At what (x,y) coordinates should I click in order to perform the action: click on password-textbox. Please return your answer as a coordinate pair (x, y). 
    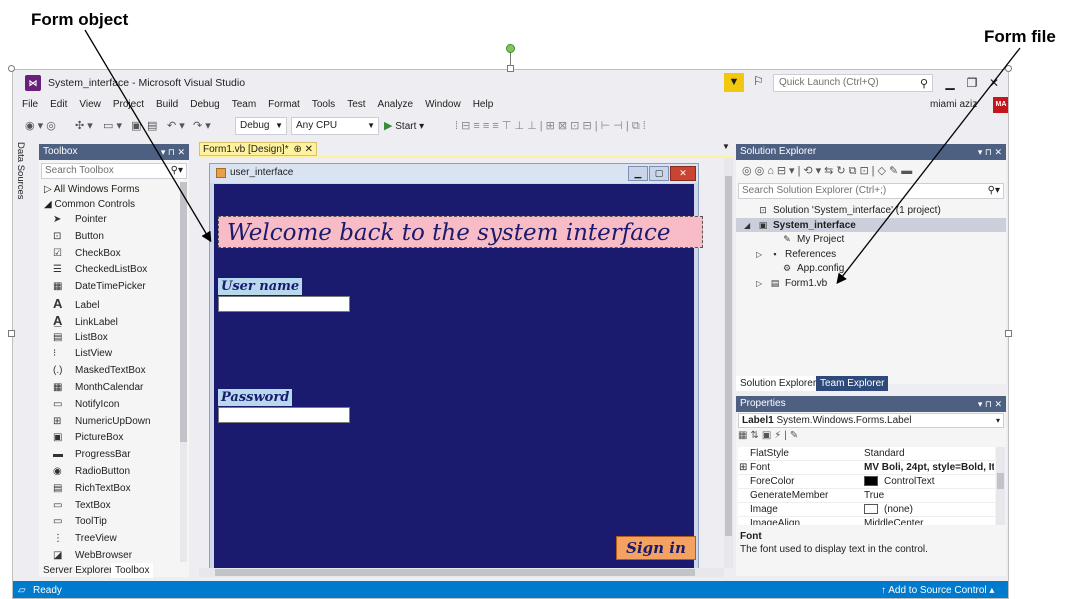
    Looking at the image, I should click on (284, 415).